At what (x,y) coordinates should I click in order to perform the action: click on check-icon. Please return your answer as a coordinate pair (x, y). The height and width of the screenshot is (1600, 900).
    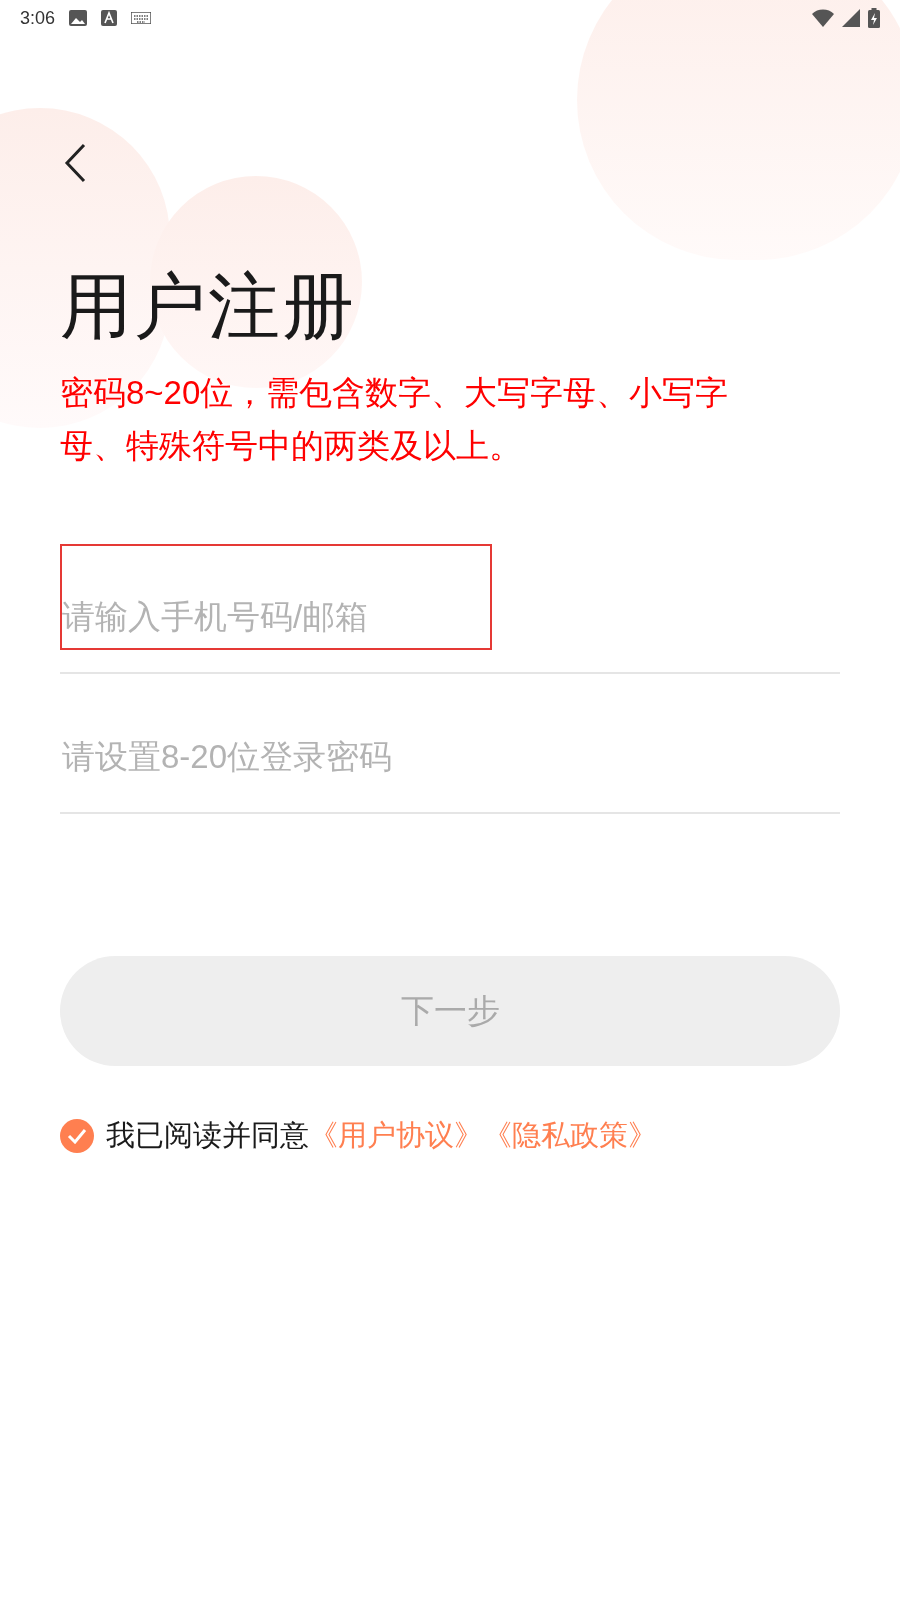
    Looking at the image, I should click on (77, 1135).